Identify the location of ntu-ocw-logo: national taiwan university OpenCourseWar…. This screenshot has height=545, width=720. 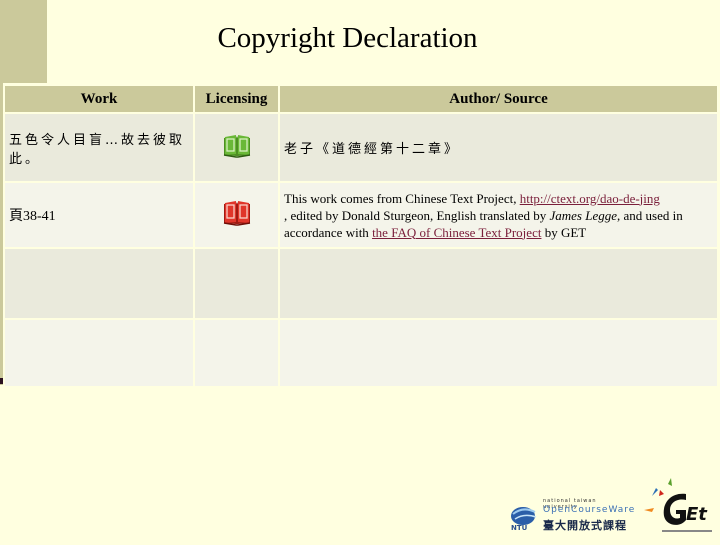
(569, 519).